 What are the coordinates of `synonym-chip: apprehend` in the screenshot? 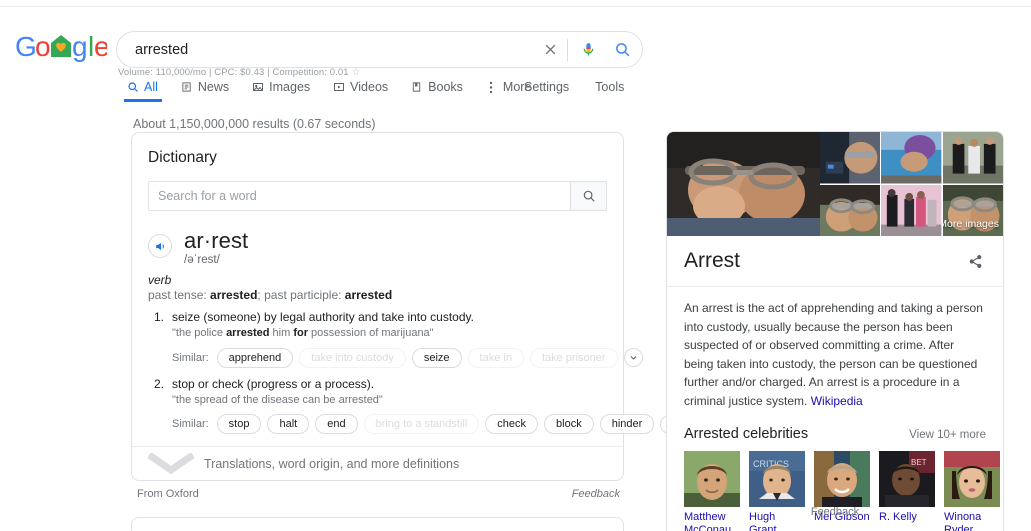 It's located at (255, 357).